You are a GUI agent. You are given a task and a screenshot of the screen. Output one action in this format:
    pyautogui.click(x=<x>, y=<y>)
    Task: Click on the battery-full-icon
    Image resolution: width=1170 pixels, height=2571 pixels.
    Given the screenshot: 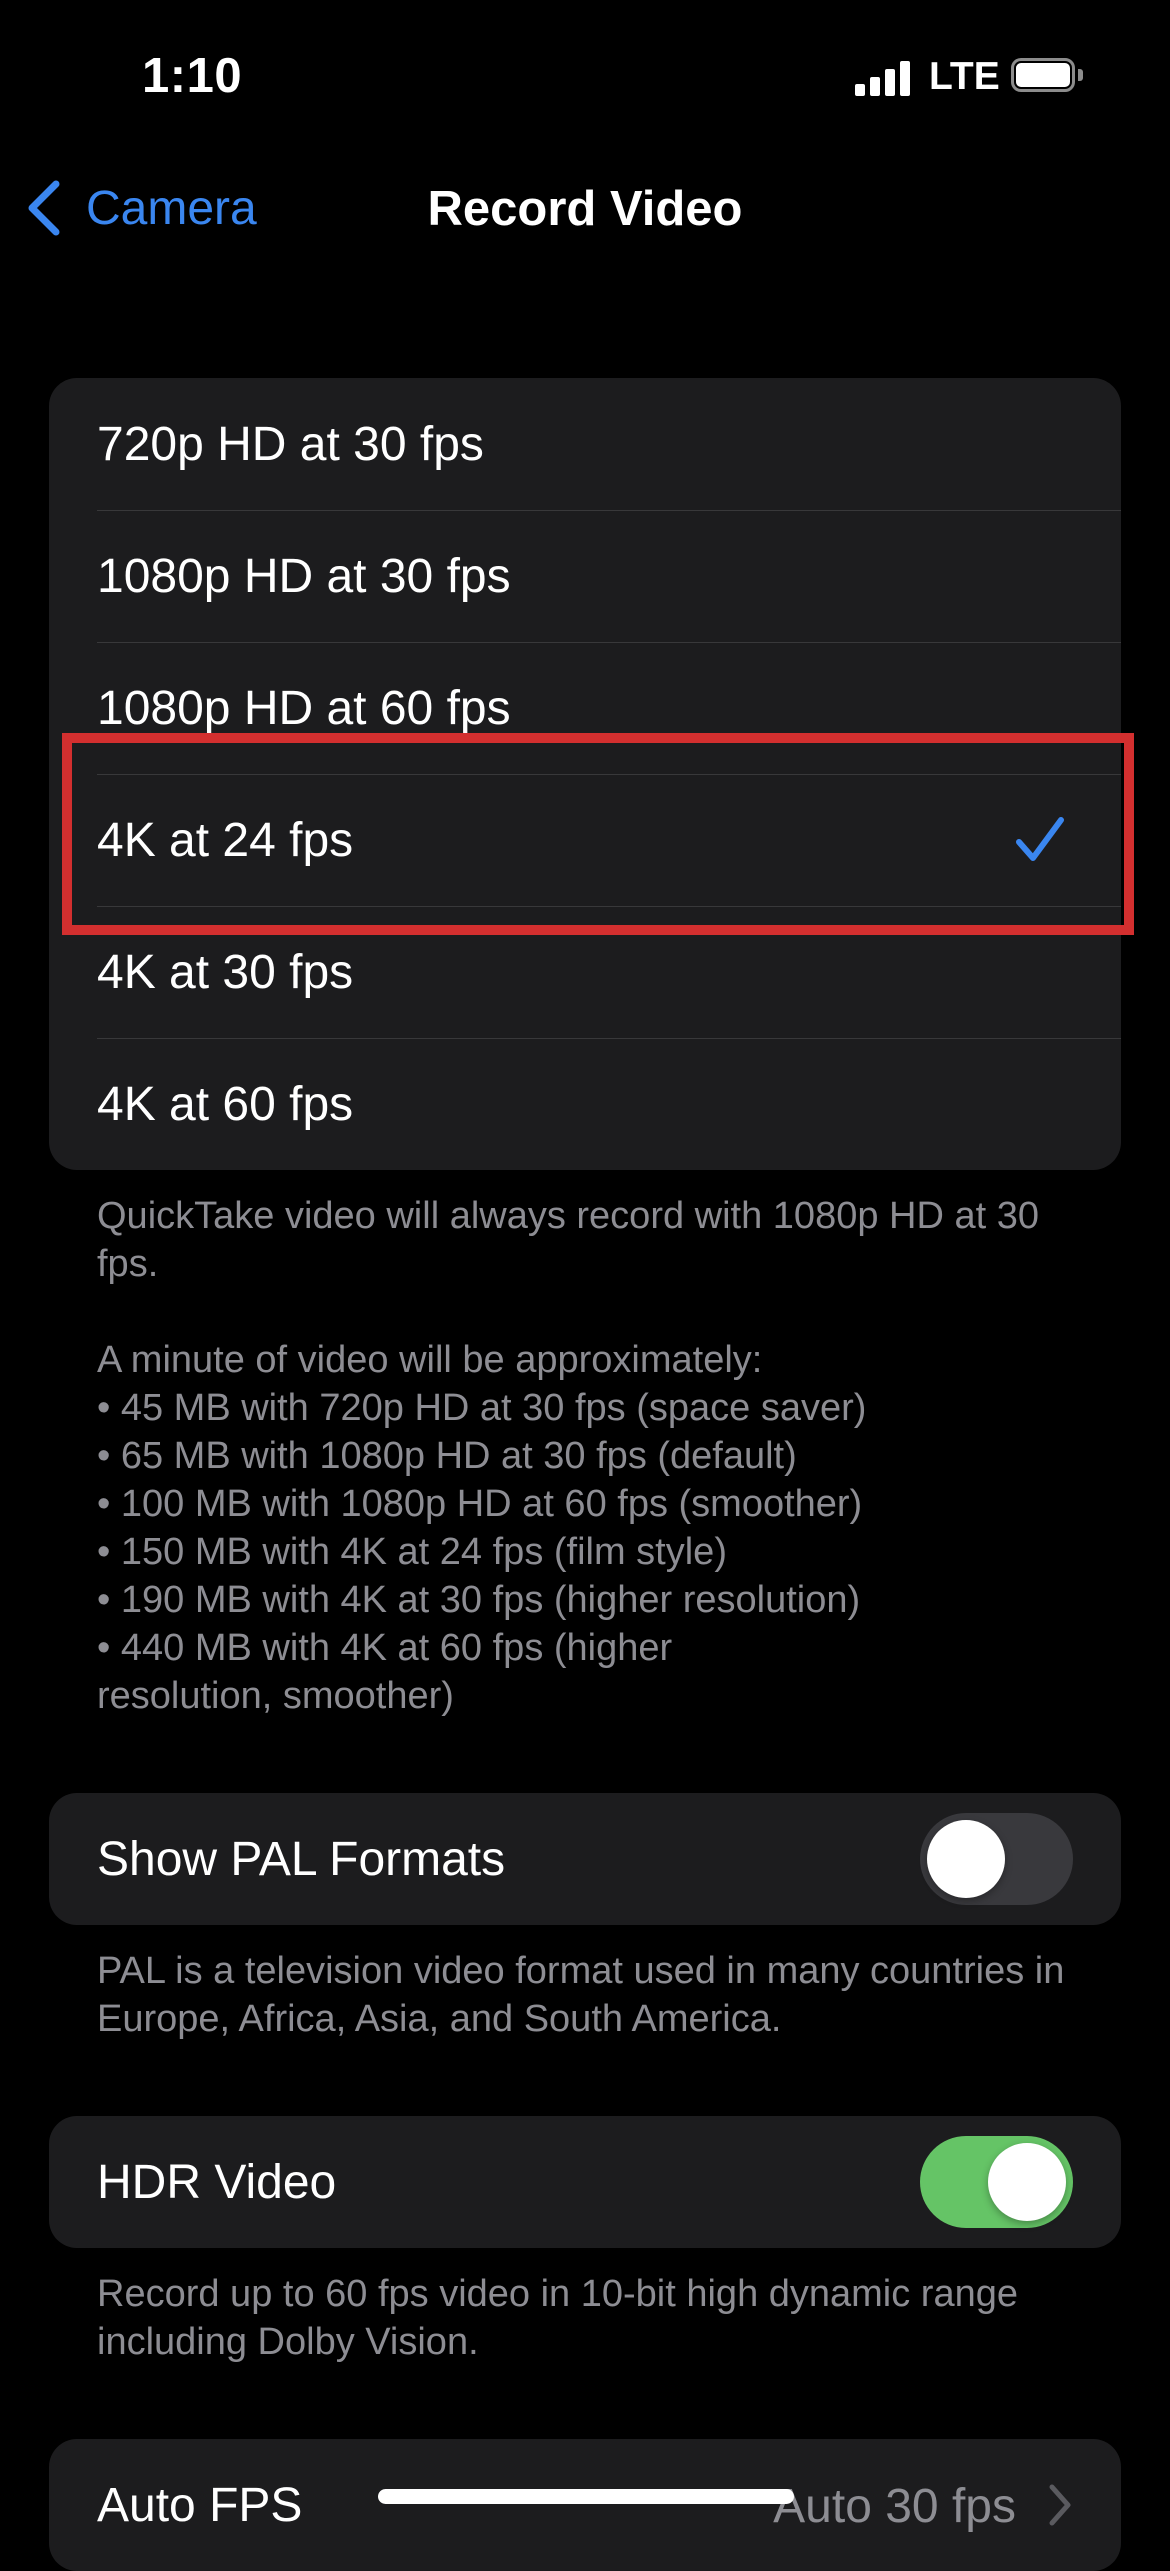 What is the action you would take?
    pyautogui.click(x=1047, y=77)
    